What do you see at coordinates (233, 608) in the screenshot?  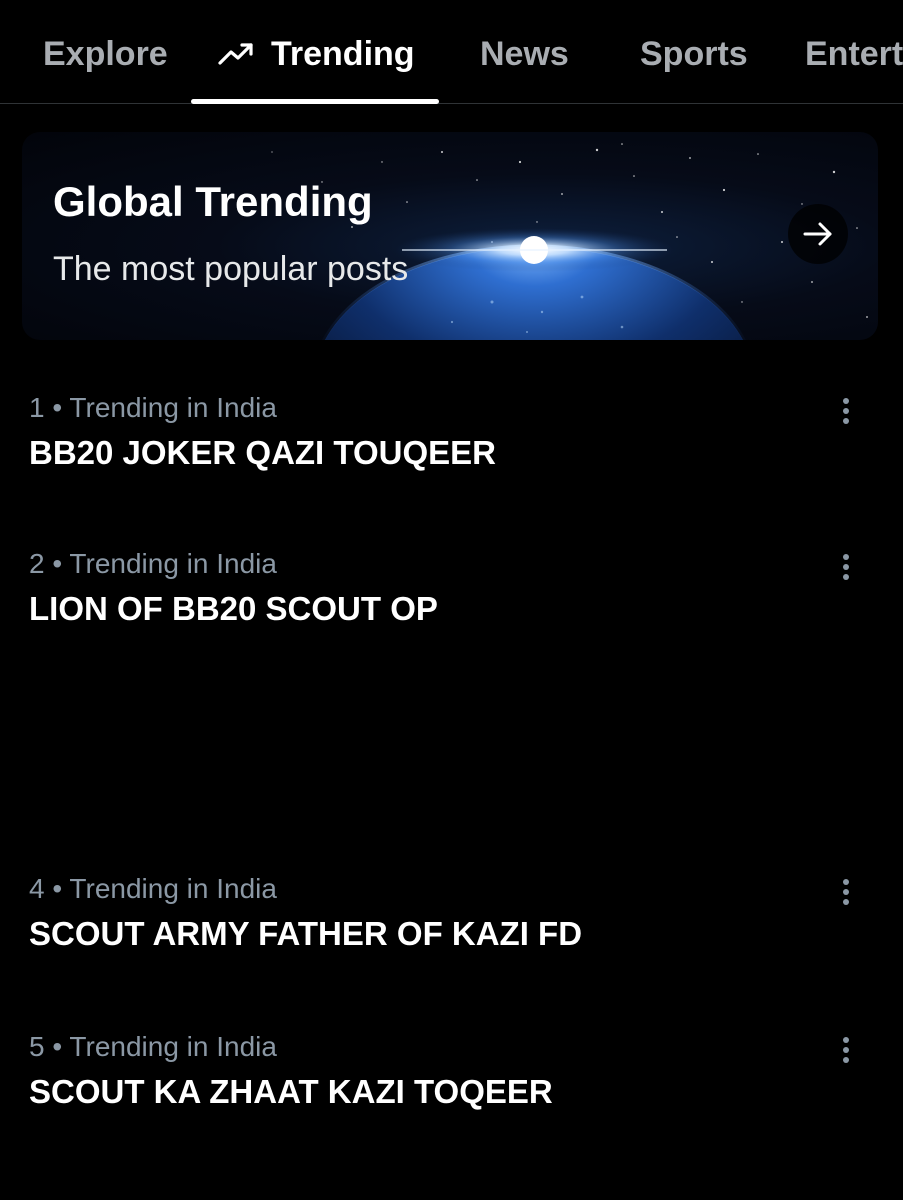 I see `trend-title: LION OF BB20 SCOUT OP` at bounding box center [233, 608].